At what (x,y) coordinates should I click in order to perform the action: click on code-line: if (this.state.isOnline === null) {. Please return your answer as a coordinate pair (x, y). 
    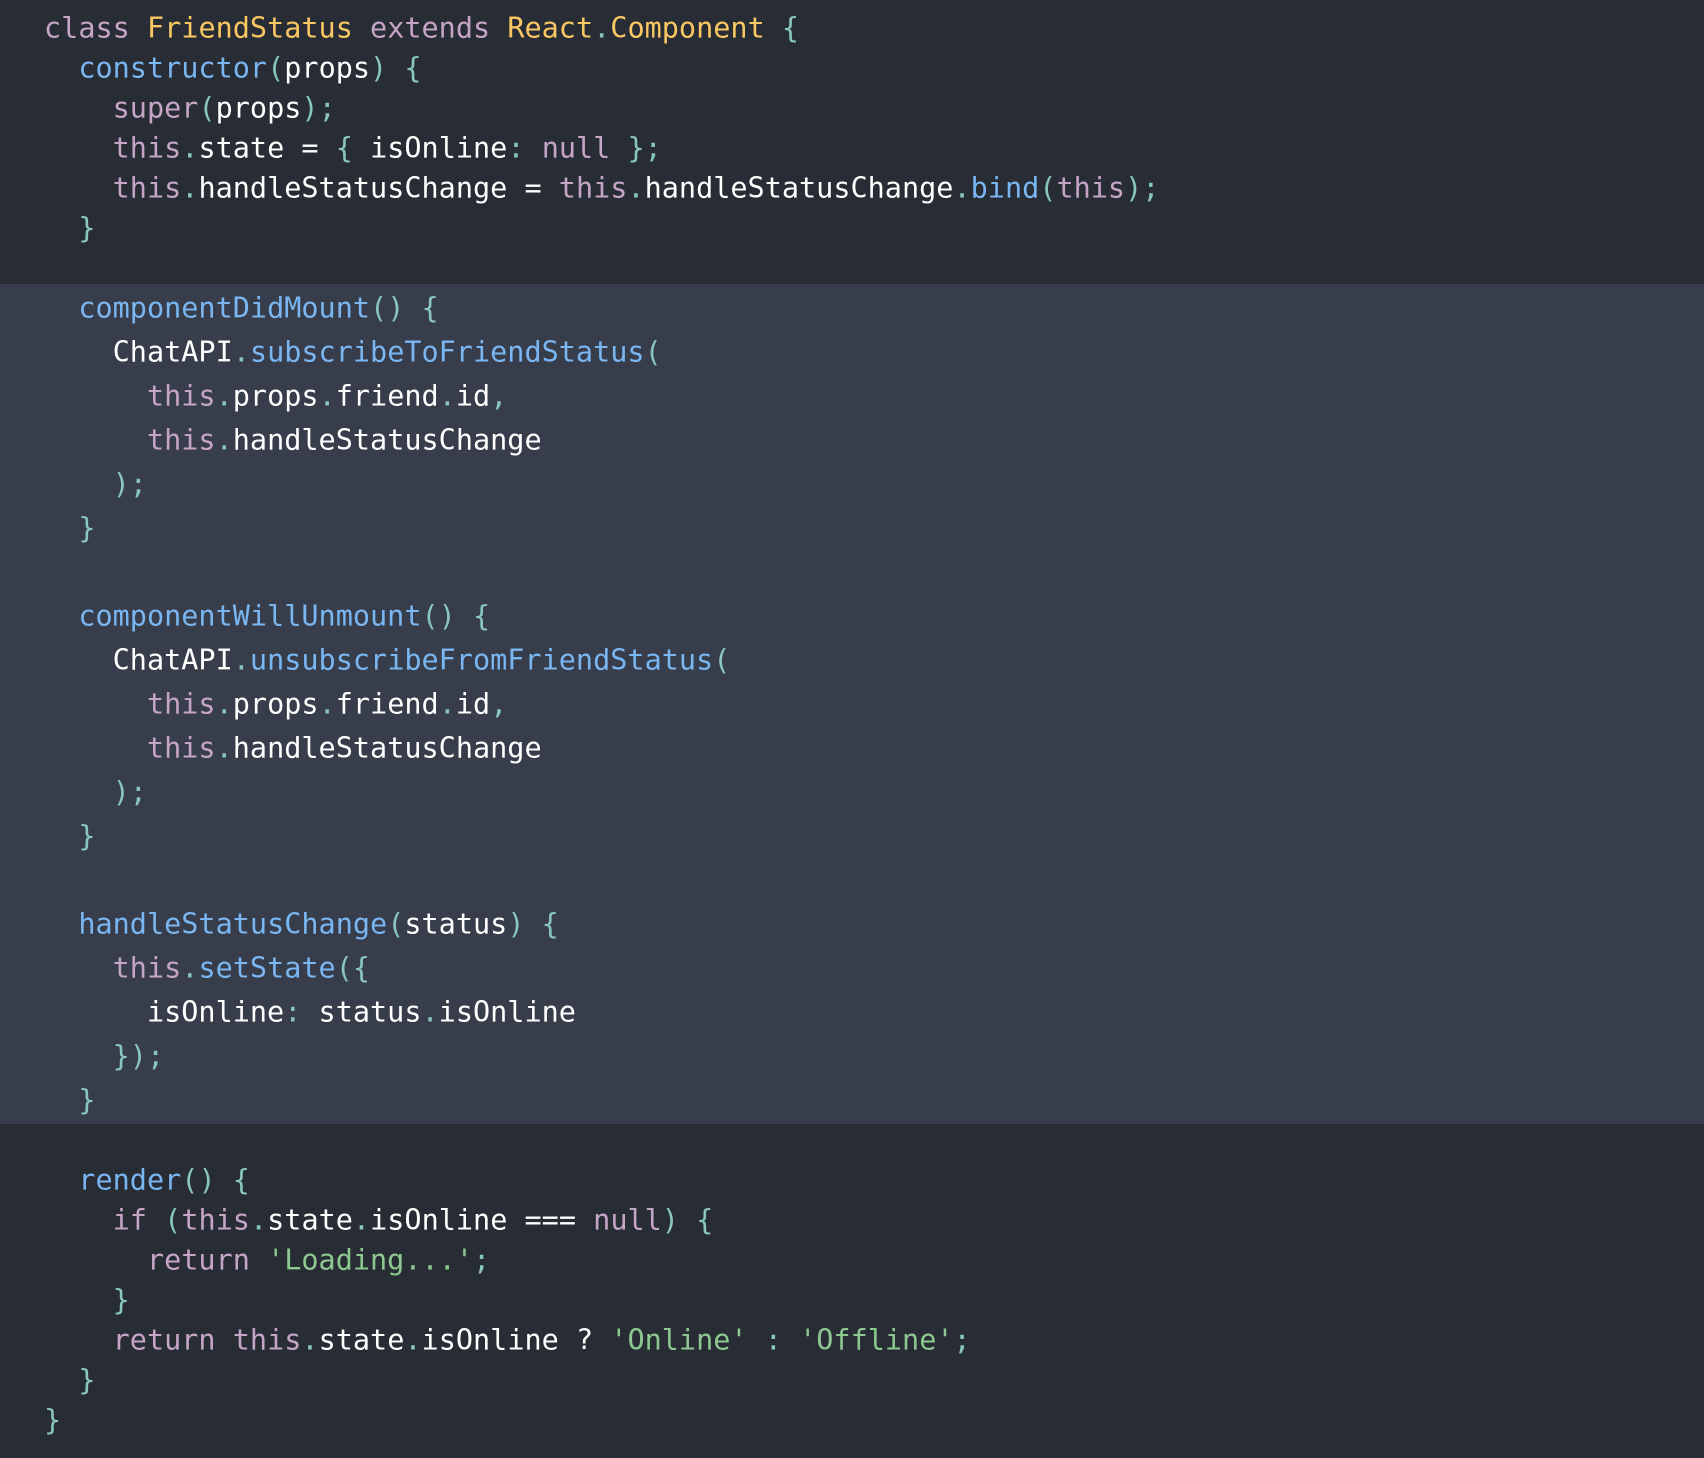
    Looking at the image, I should click on (852, 1220).